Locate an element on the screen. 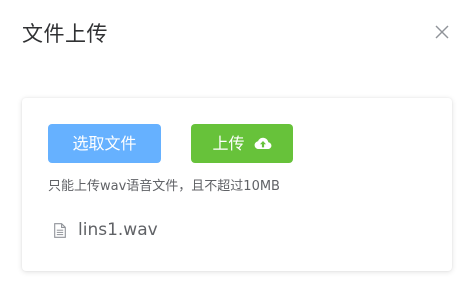 The width and height of the screenshot is (465, 306). upload-label: 上传 is located at coordinates (228, 143).